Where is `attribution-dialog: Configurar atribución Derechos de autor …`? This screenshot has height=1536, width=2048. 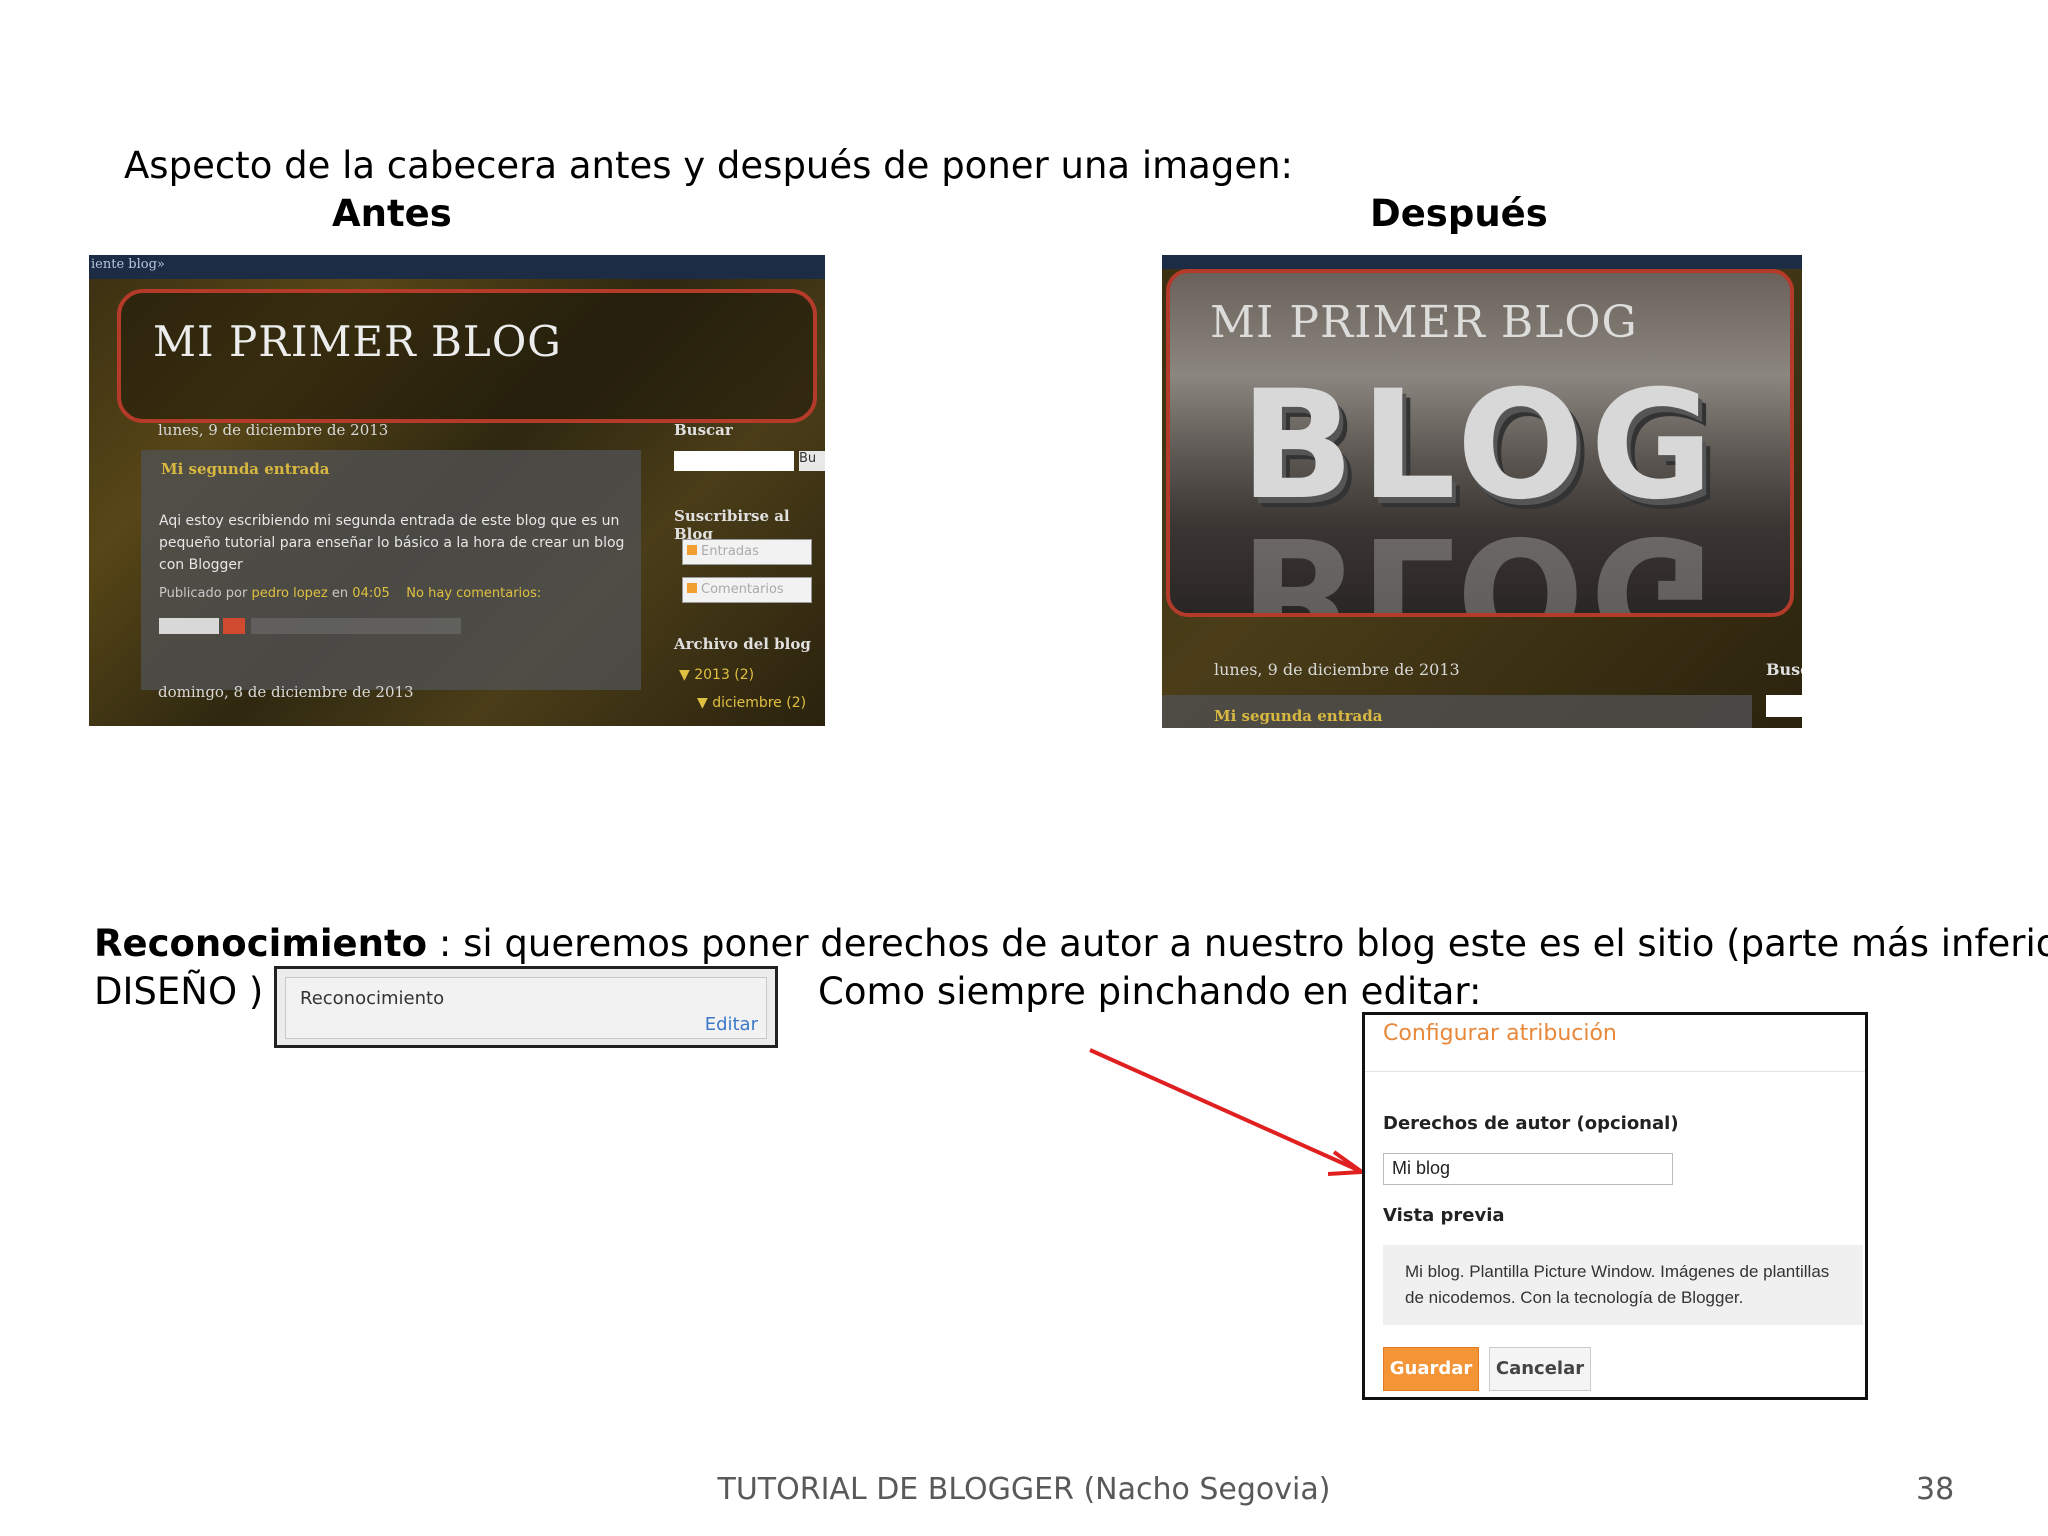
attribution-dialog: Configurar atribución Derechos de autor … is located at coordinates (1615, 1206).